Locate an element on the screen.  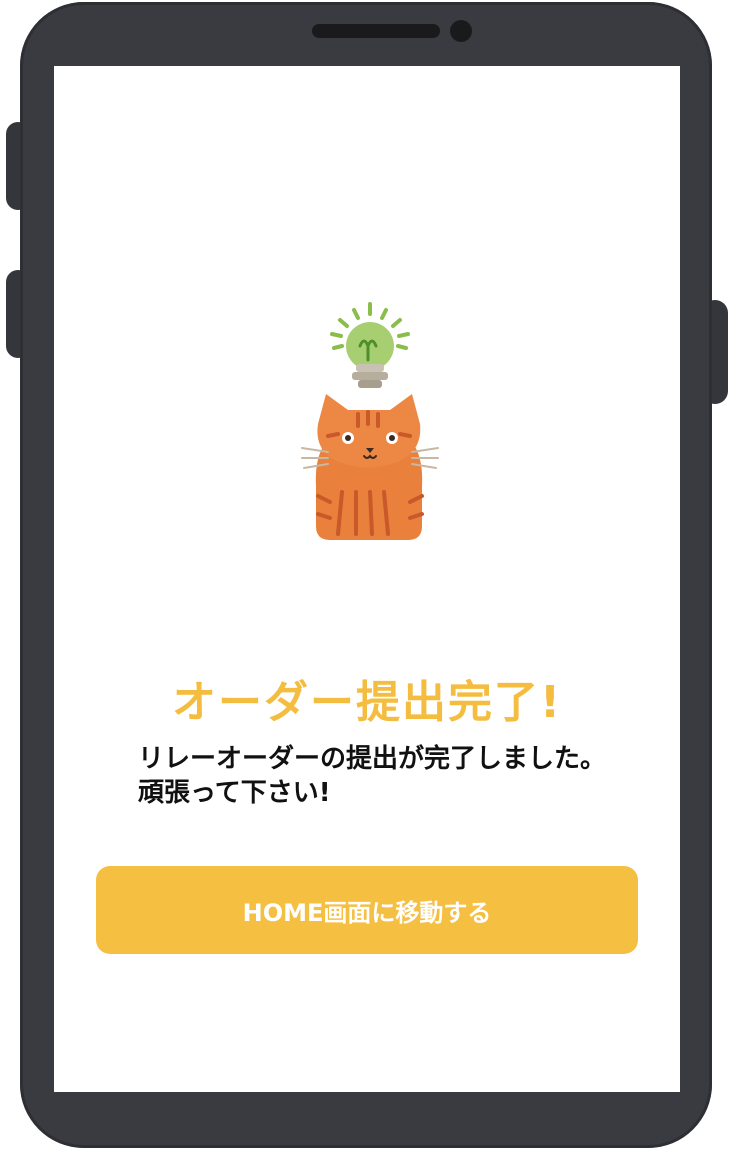
home-button: HOME画面に移動する is located at coordinates (367, 910).